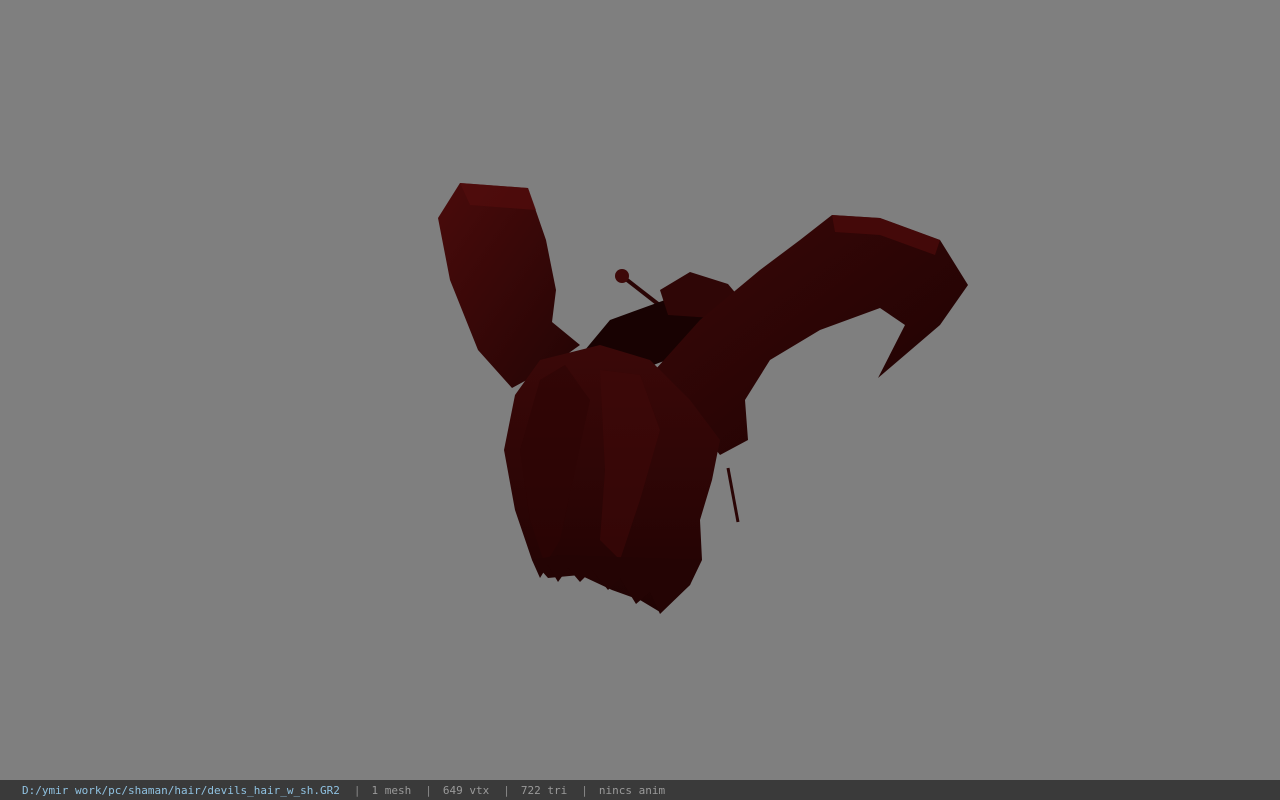 This screenshot has height=800, width=1280. What do you see at coordinates (632, 790) in the screenshot?
I see `animation-status: nincs anim` at bounding box center [632, 790].